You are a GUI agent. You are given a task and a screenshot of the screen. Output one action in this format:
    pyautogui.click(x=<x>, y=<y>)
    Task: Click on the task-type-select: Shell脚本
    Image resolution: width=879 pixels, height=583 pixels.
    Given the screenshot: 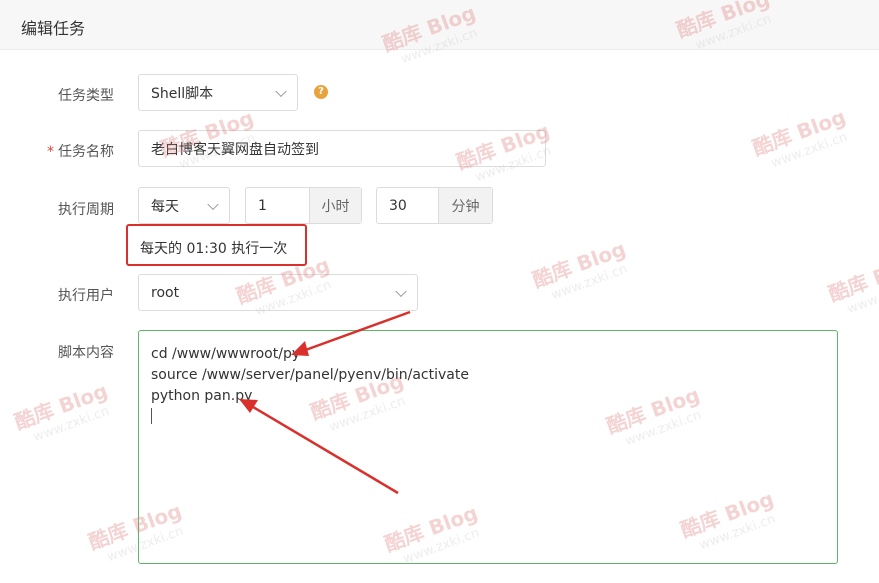 What is the action you would take?
    pyautogui.click(x=218, y=92)
    